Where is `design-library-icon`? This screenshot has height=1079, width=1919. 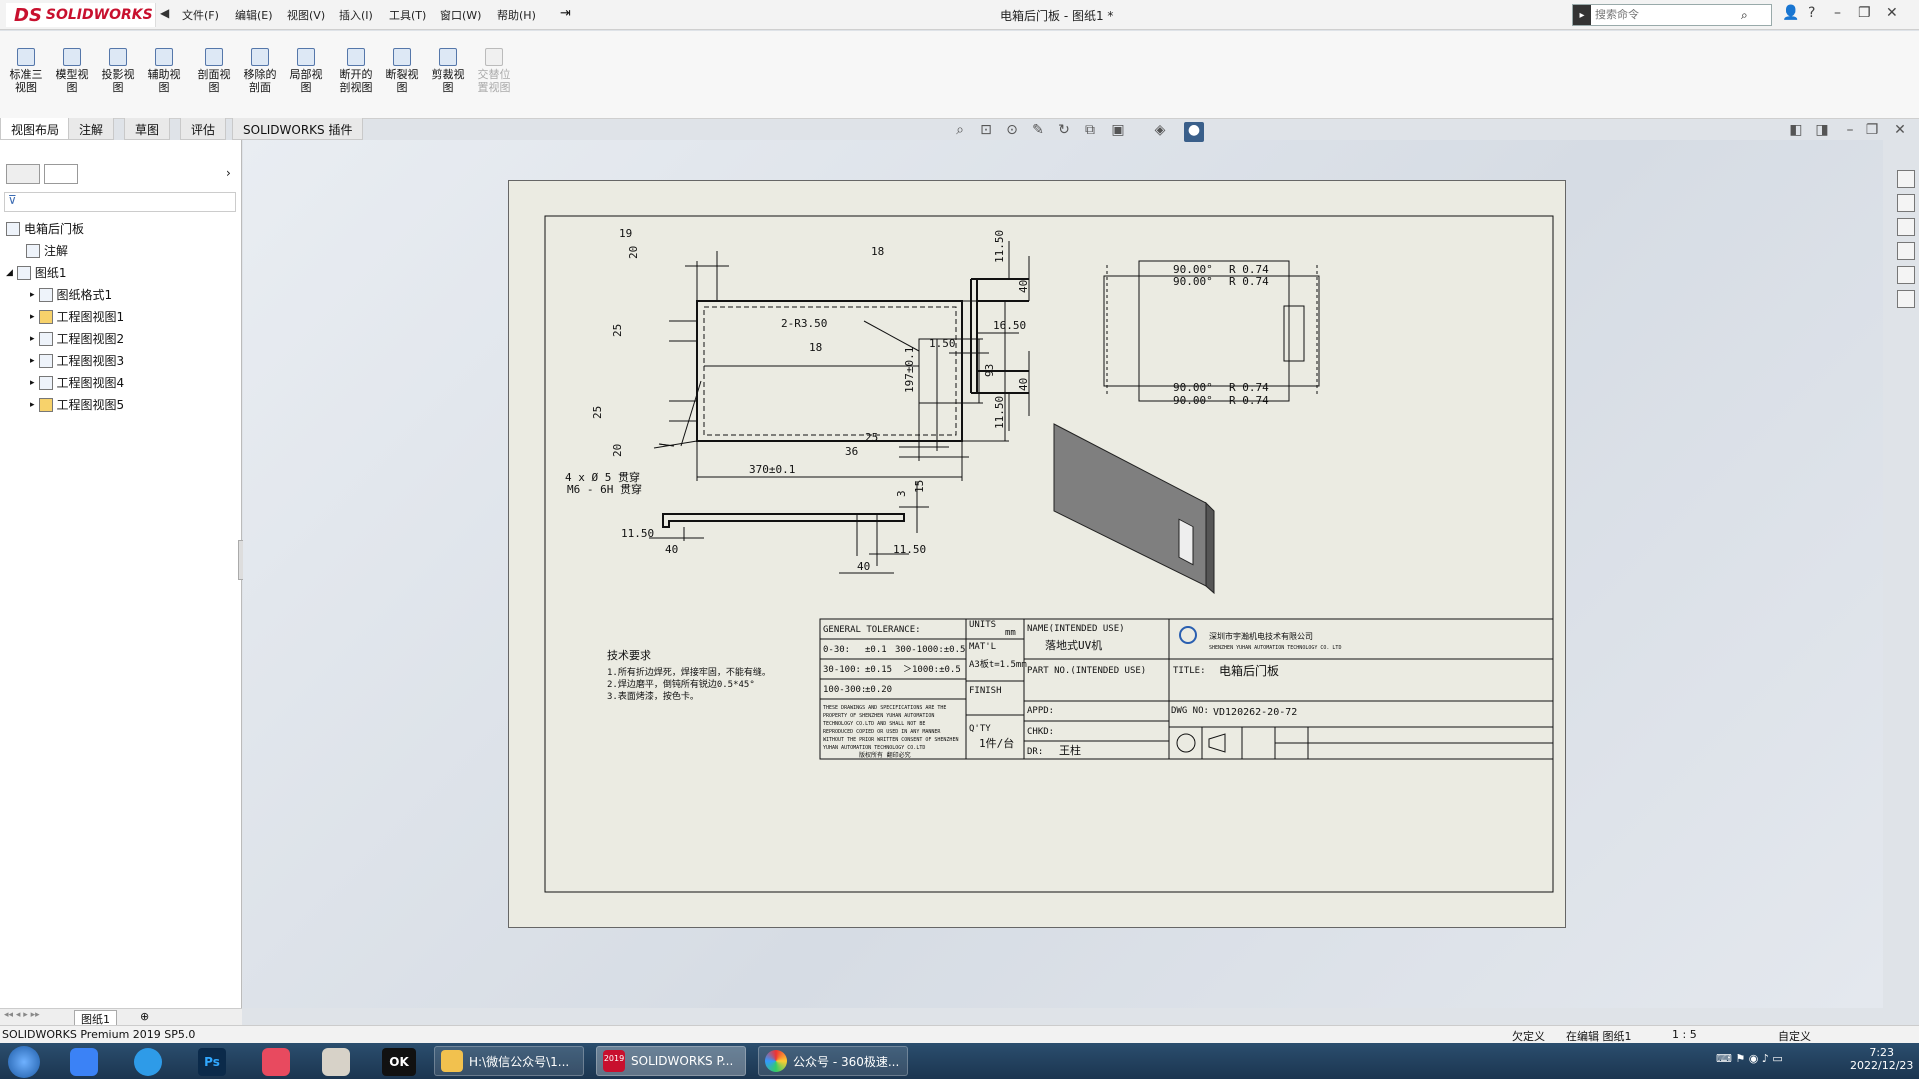
design-library-icon is located at coordinates (1906, 203).